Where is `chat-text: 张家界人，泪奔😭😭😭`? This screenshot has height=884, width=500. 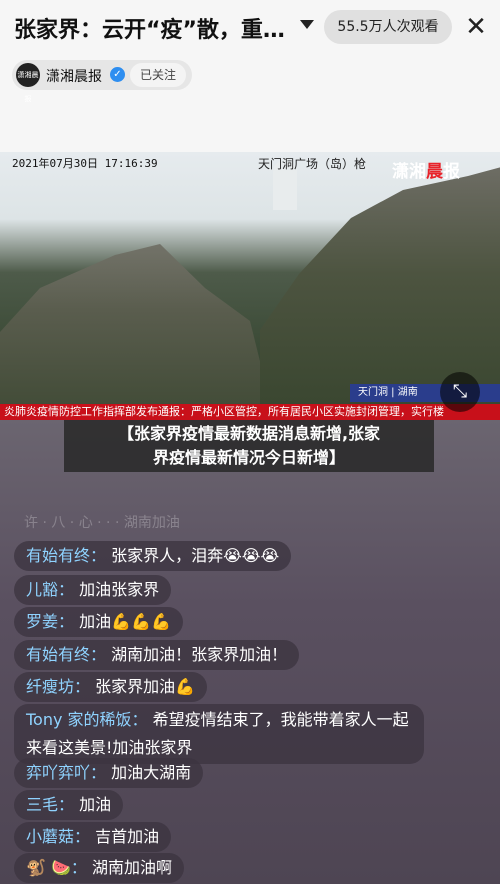
chat-text: 张家界人，泪奔😭😭😭 is located at coordinates (195, 555).